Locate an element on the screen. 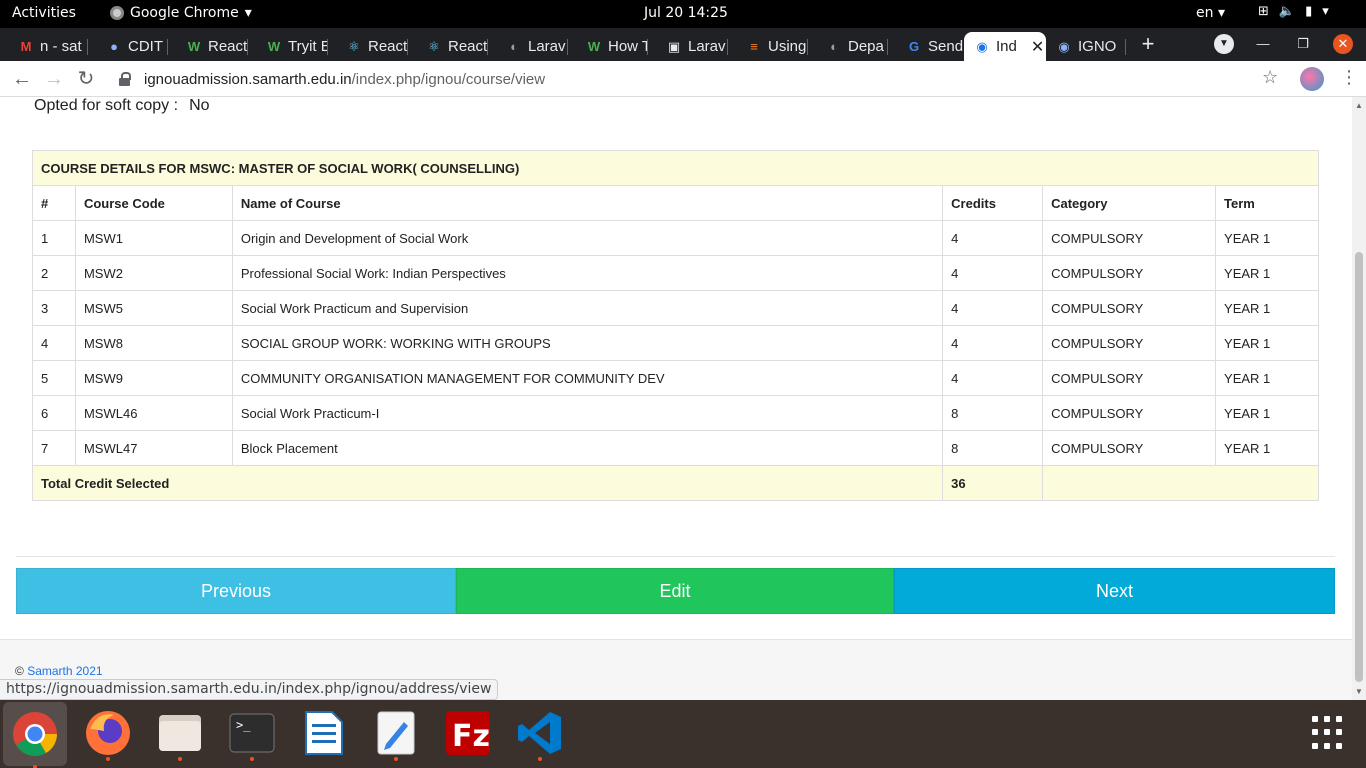 The image size is (1366, 768). tab-laravel-2: ▣ Larav is located at coordinates (688, 46).